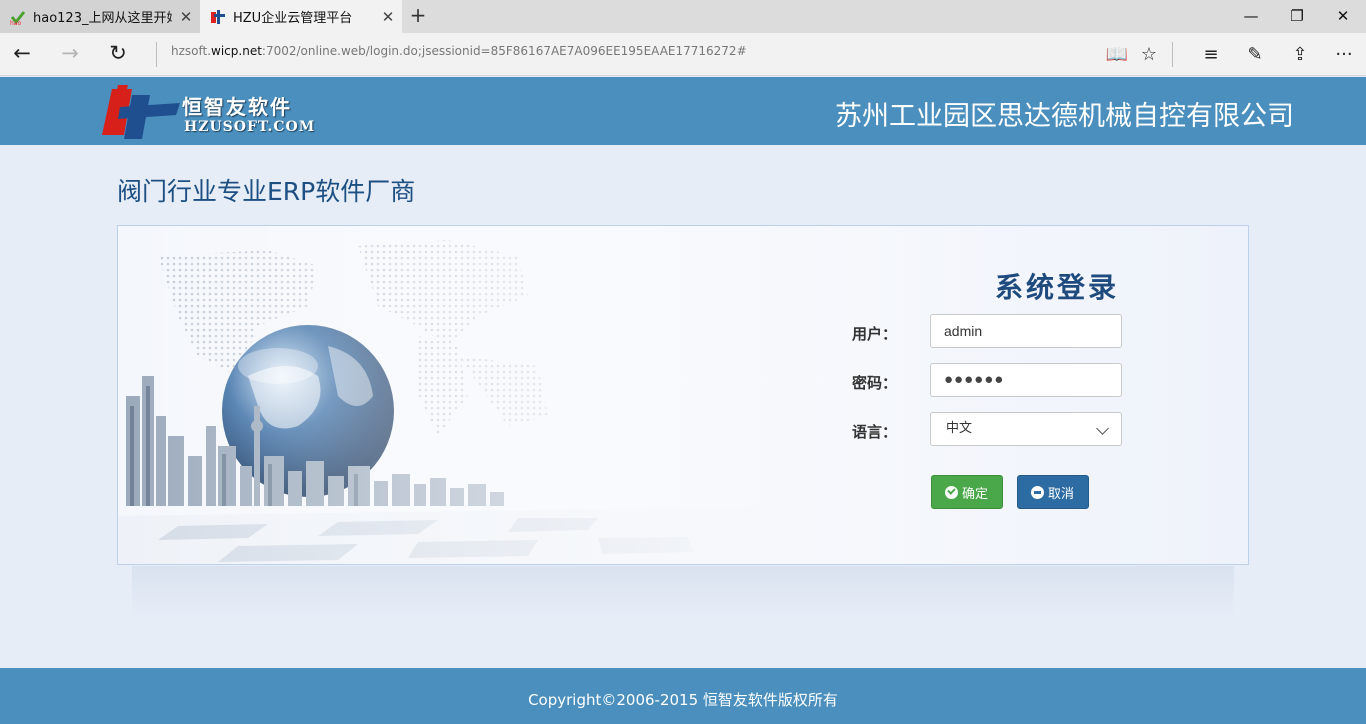 The width and height of the screenshot is (1366, 724). I want to click on password-input: ●●●●●●, so click(1026, 380).